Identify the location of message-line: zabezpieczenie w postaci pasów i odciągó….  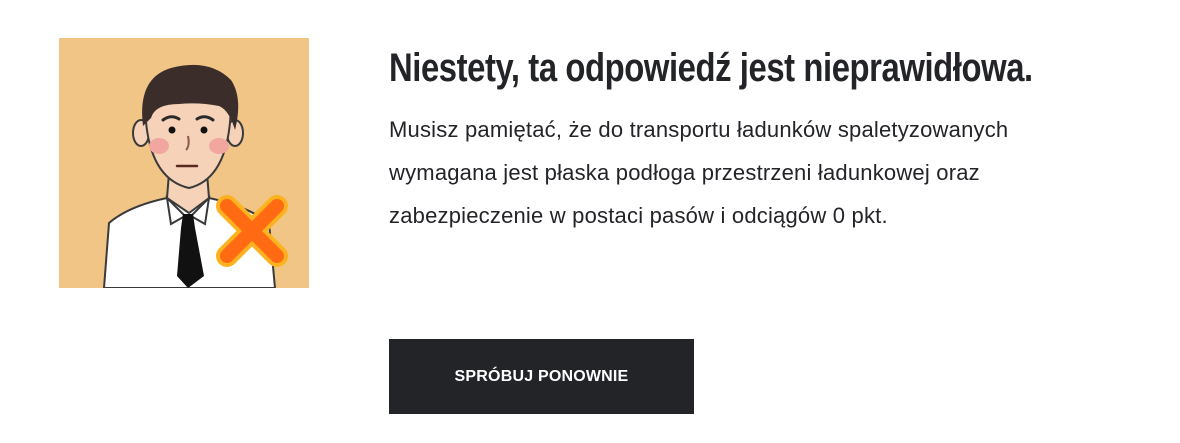
(638, 215).